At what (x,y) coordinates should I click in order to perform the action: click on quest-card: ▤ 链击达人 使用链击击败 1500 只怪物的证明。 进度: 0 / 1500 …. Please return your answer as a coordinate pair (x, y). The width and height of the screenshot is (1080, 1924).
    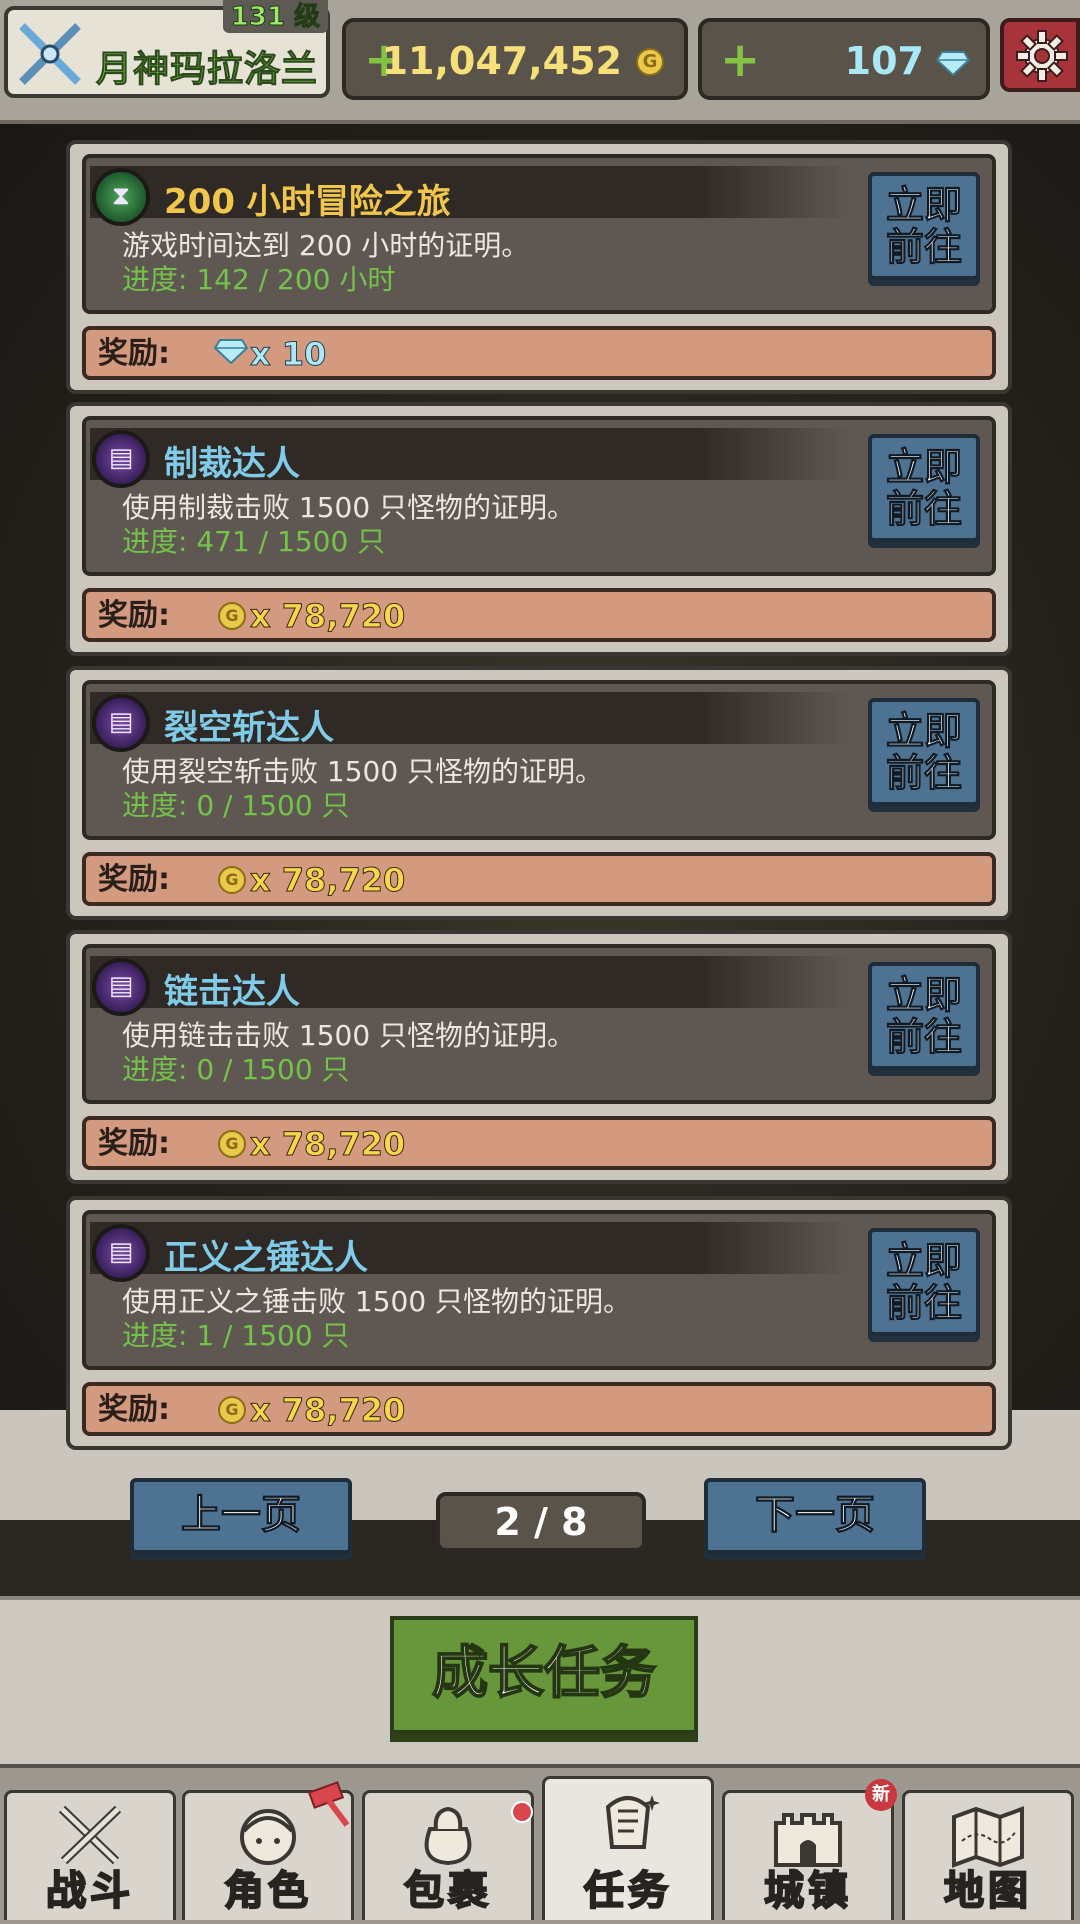
    Looking at the image, I should click on (539, 1057).